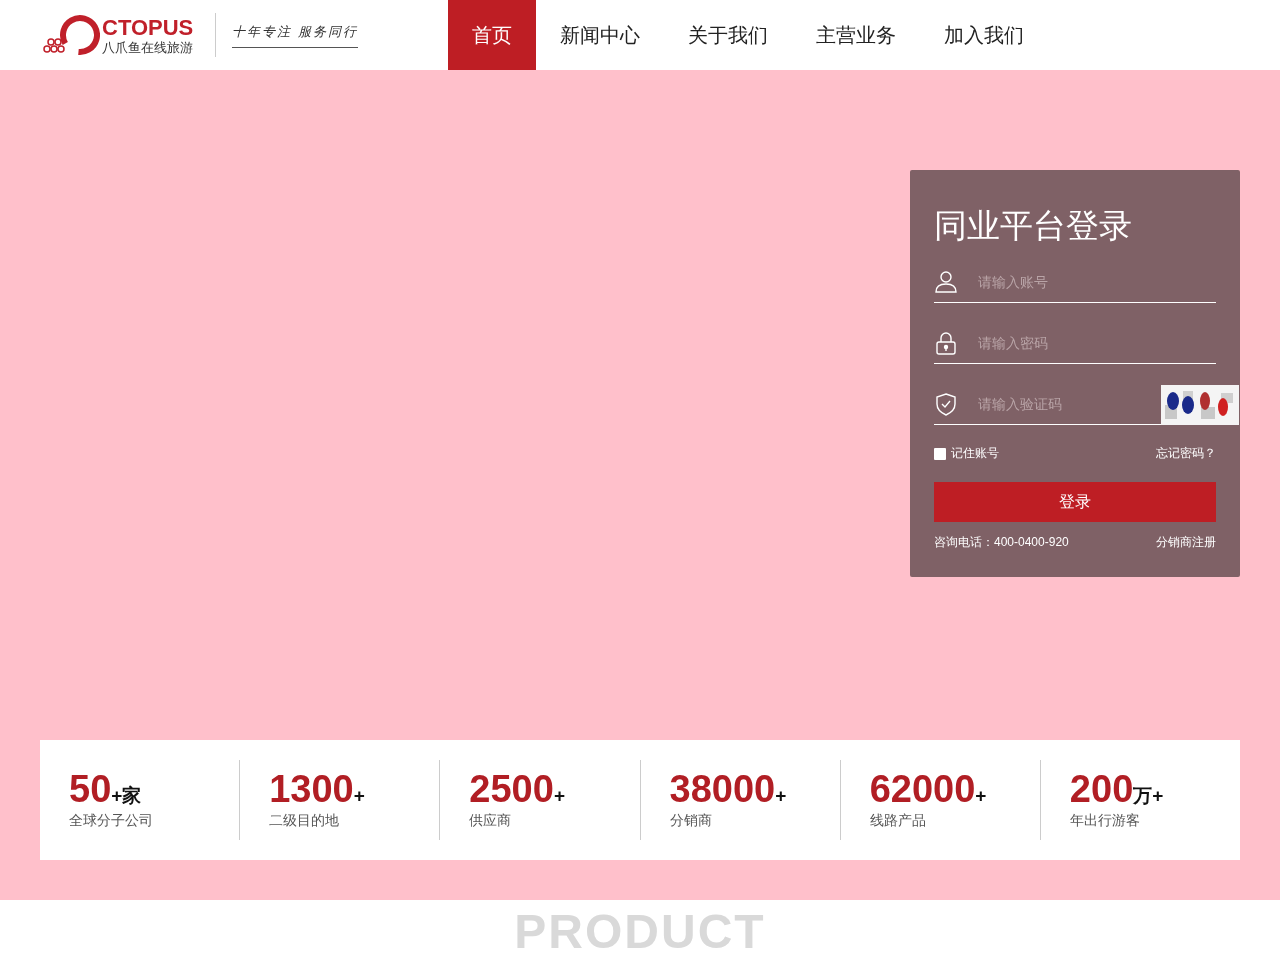  I want to click on octopus-logo-icon, so click(70, 35).